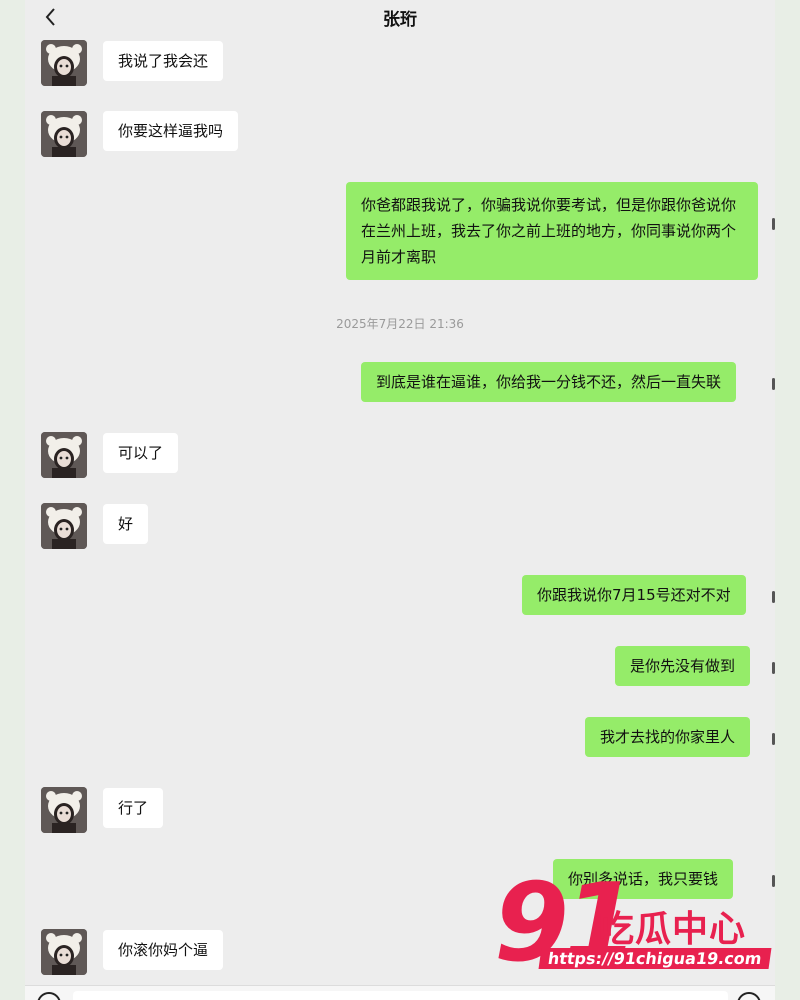  What do you see at coordinates (133, 808) in the screenshot?
I see `message-bubble-received: 行了` at bounding box center [133, 808].